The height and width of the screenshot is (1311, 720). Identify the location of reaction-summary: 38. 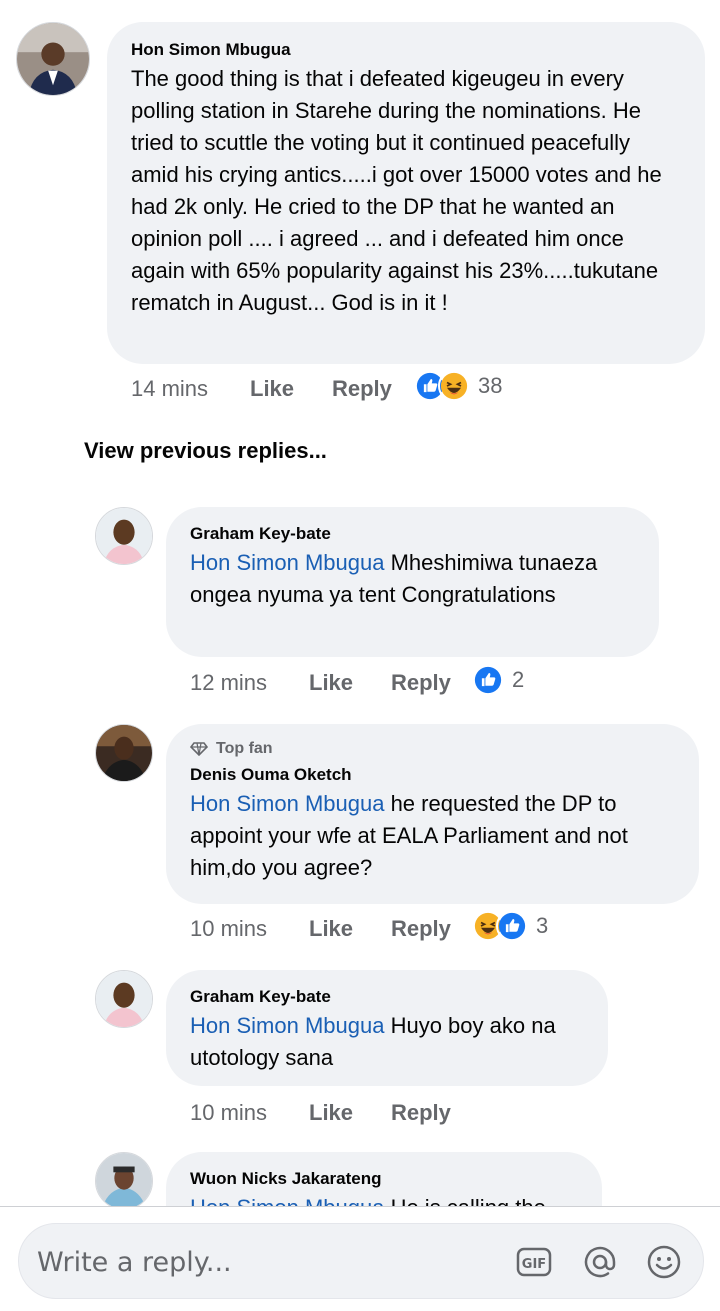
(458, 386).